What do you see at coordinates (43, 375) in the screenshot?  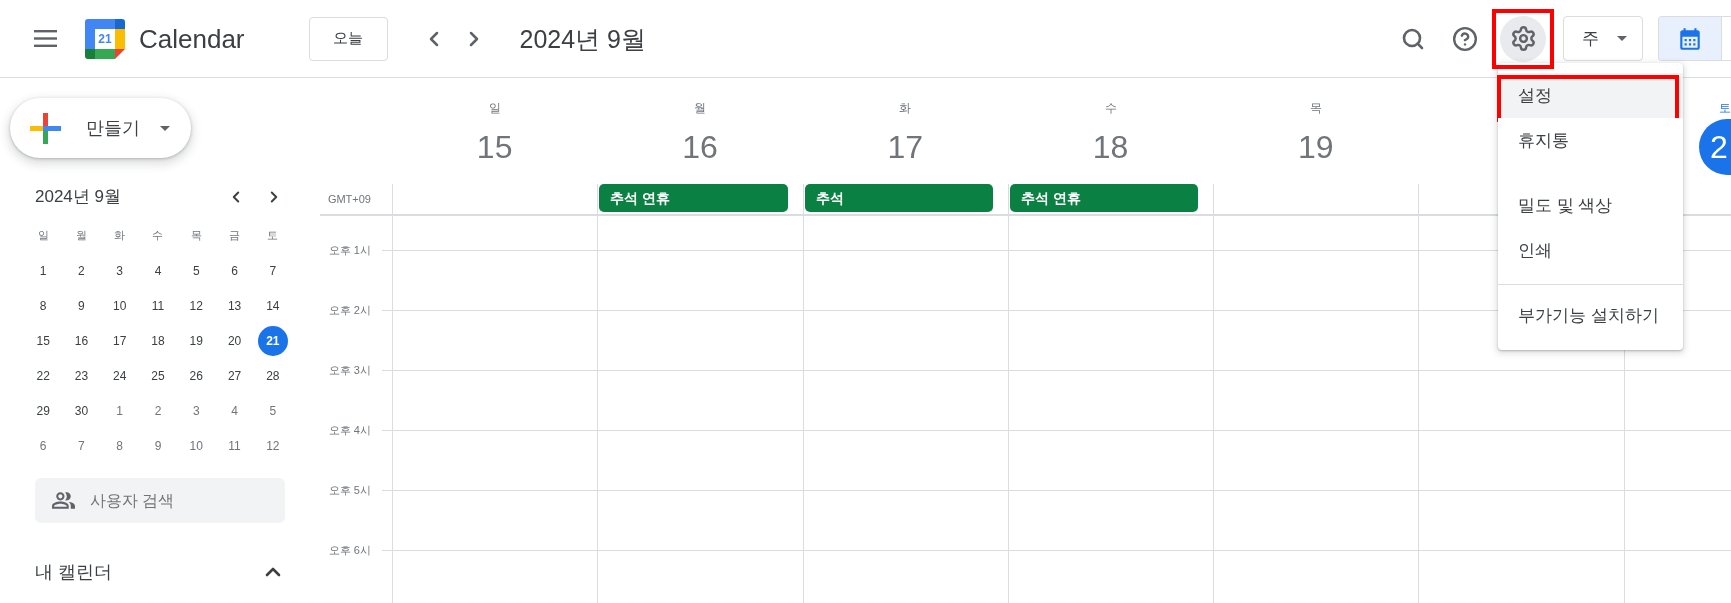 I see `mini-calendar-day: 22` at bounding box center [43, 375].